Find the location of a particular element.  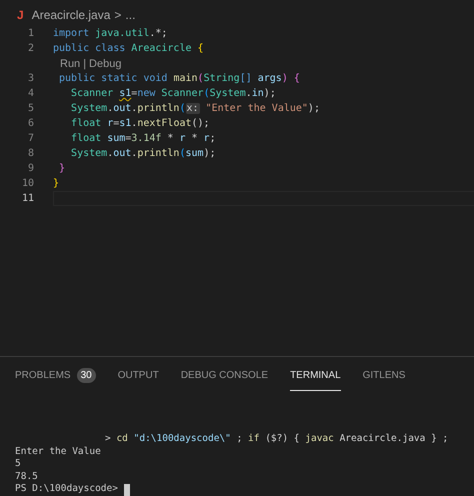

code-line: public class Areacircle { is located at coordinates (128, 48).